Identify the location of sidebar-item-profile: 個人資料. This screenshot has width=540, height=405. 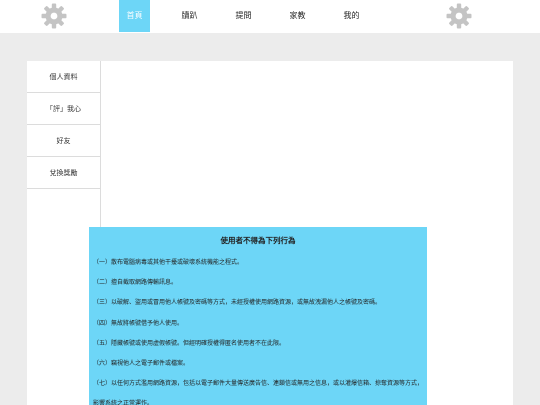
(63, 77).